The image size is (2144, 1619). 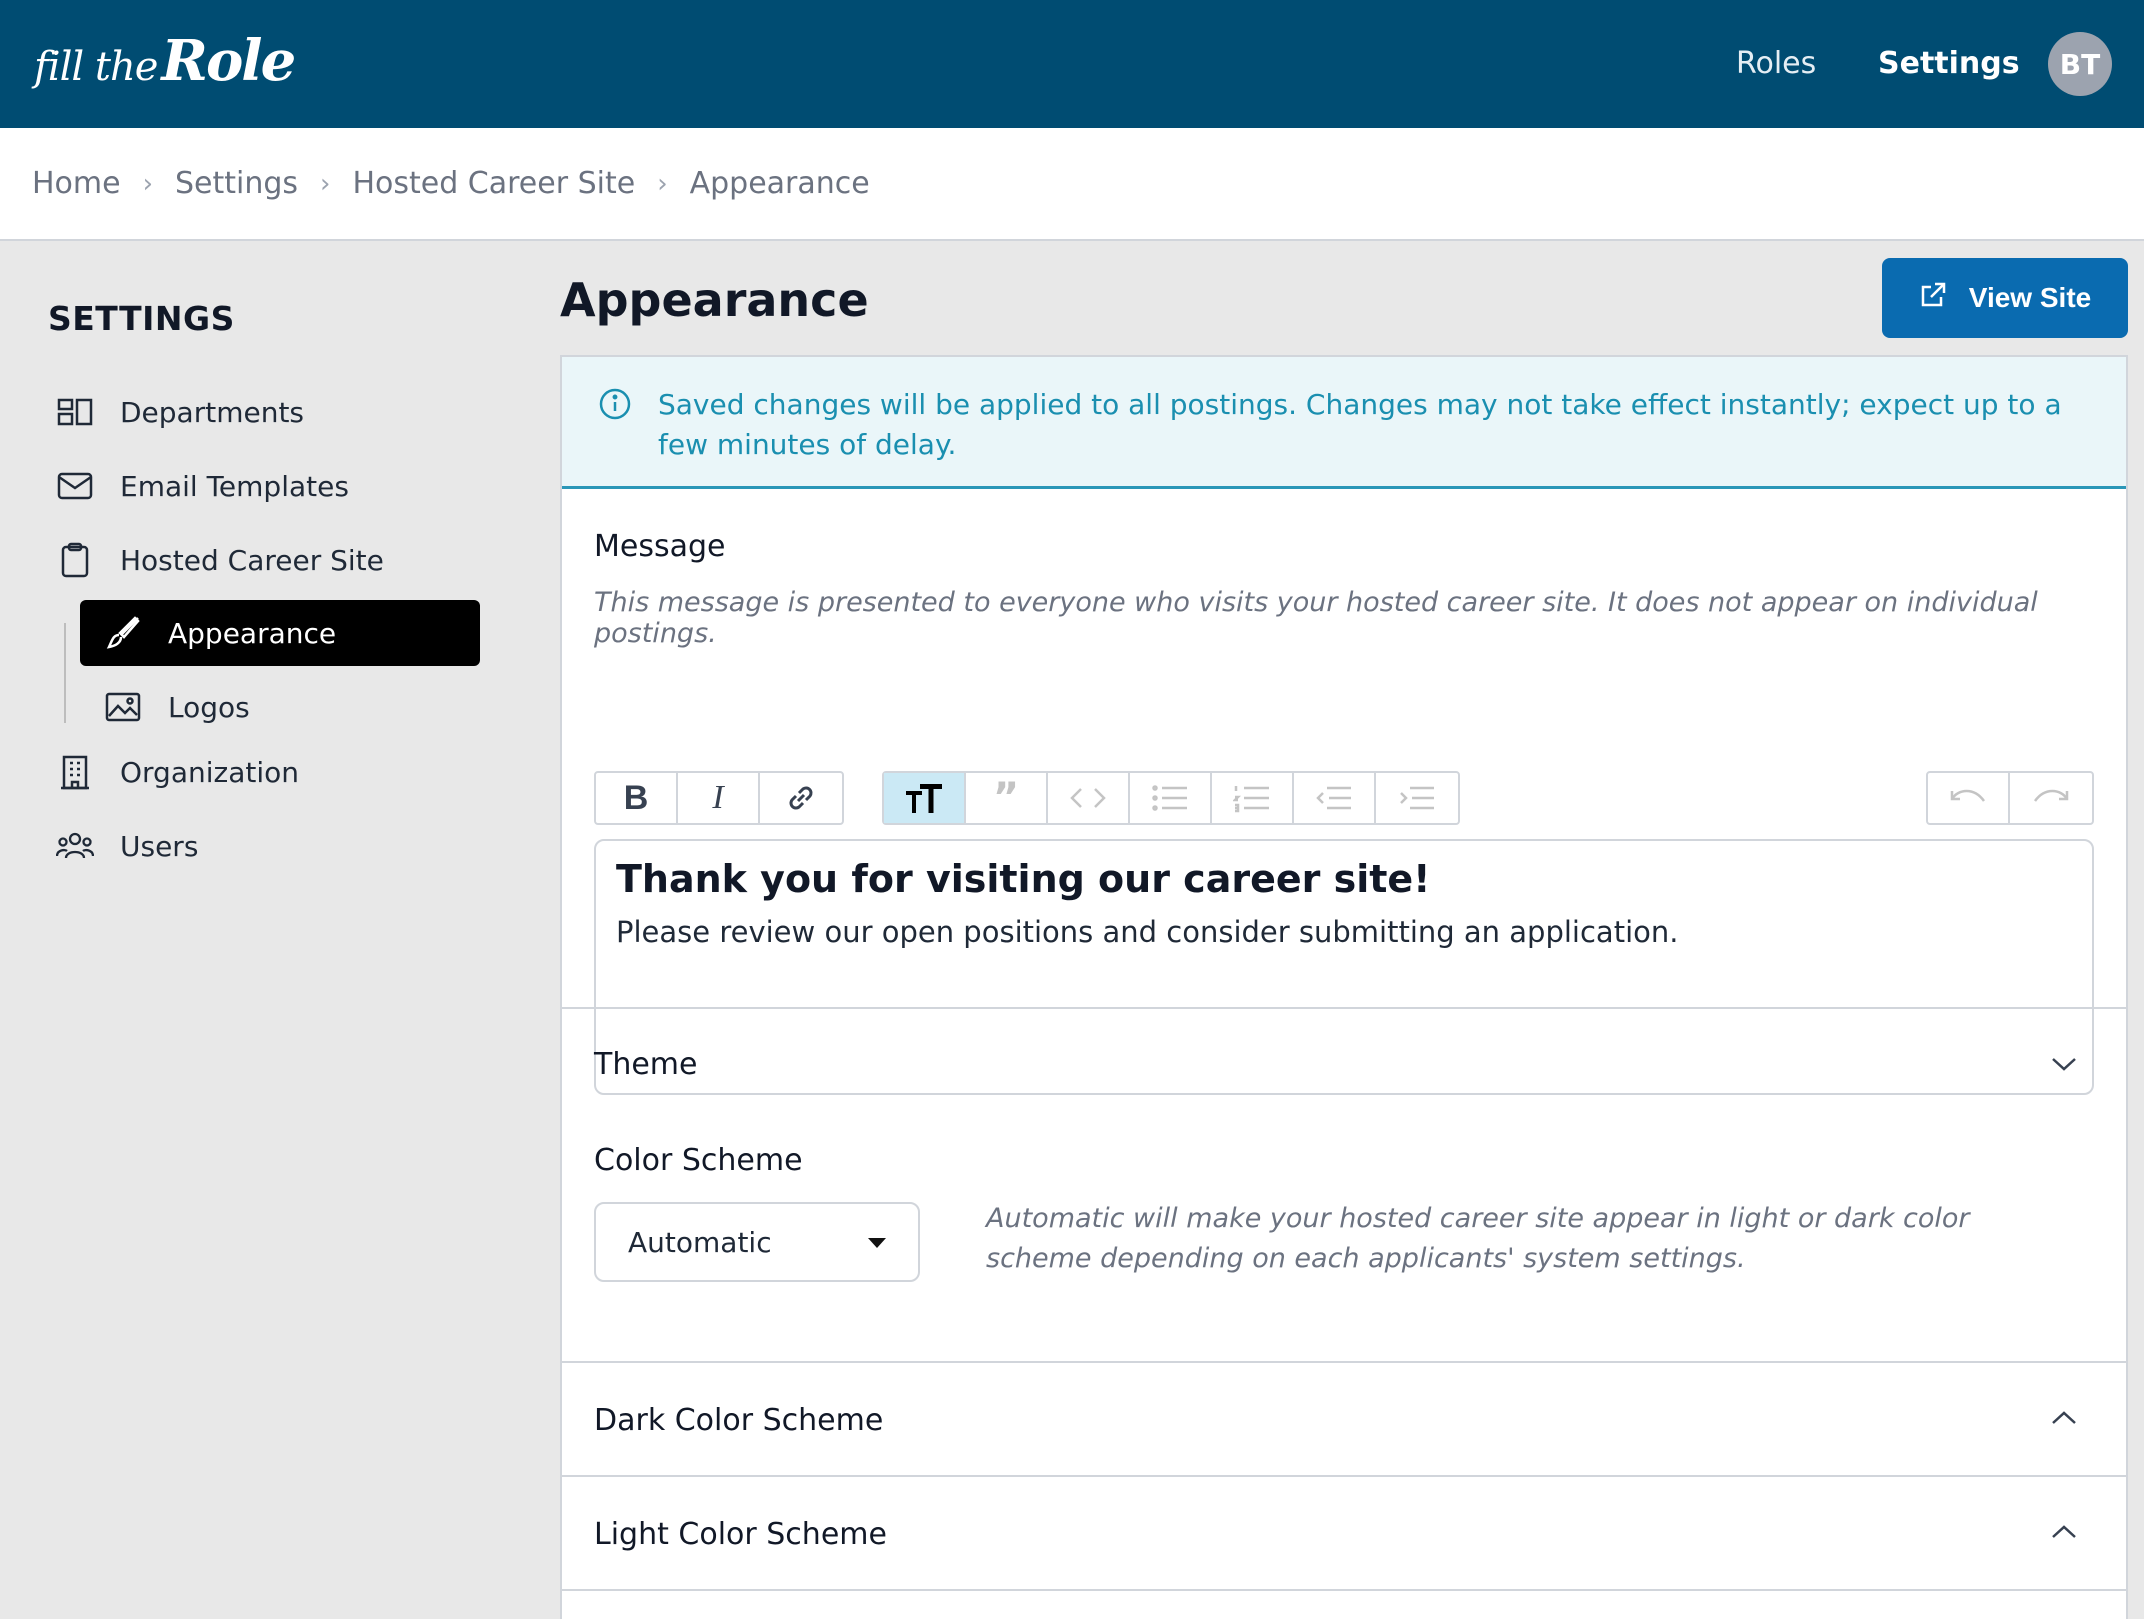 I want to click on breadcrumb-hosted-career-site: Hosted Career Site, so click(x=493, y=183).